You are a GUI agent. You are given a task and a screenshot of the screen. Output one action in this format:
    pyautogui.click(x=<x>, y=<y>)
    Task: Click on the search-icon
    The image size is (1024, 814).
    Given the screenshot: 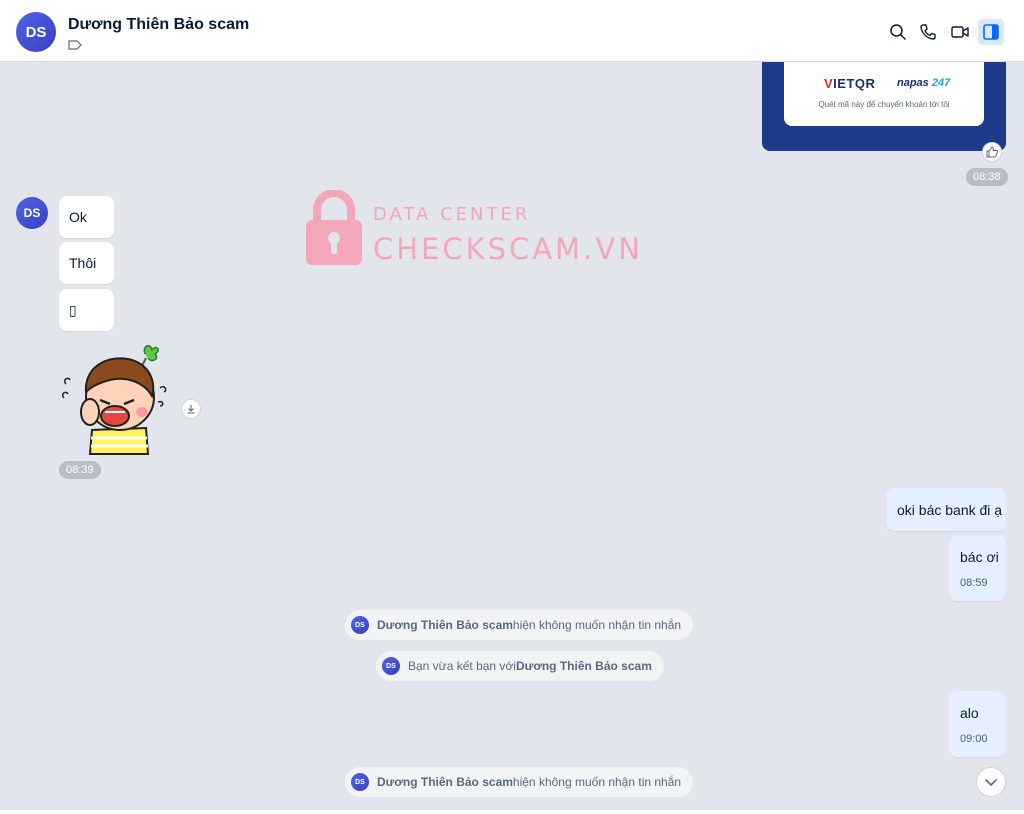 What is the action you would take?
    pyautogui.click(x=898, y=32)
    